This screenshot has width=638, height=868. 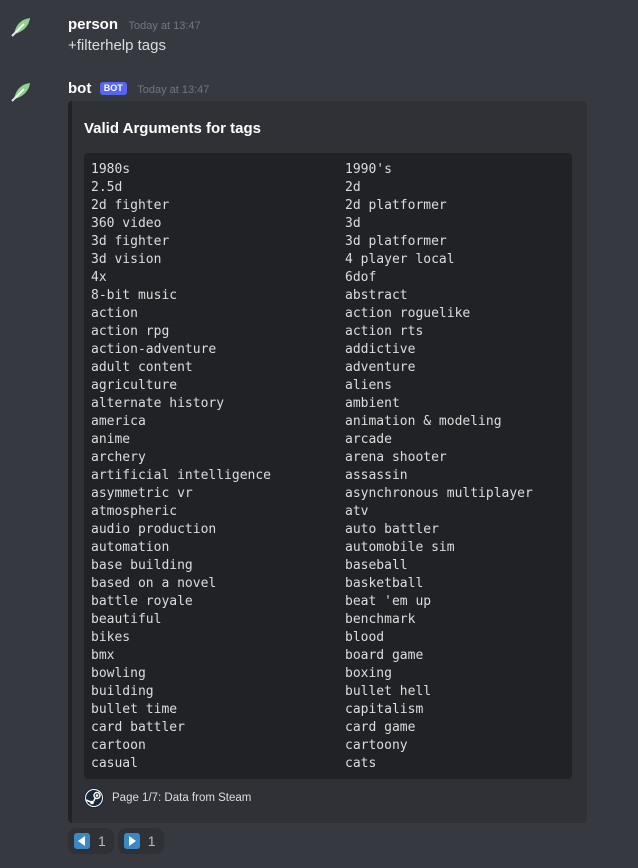 What do you see at coordinates (134, 511) in the screenshot?
I see `tag-item: atmospheric` at bounding box center [134, 511].